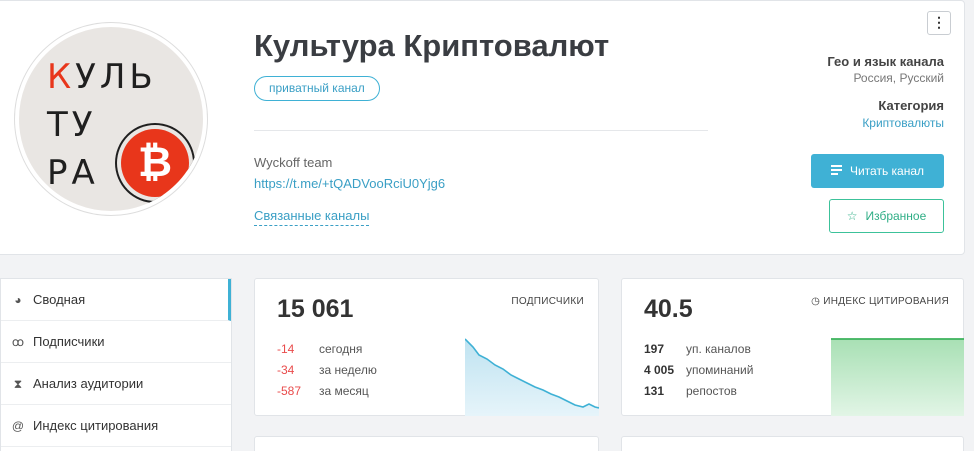 The width and height of the screenshot is (974, 451). What do you see at coordinates (293, 162) in the screenshot?
I see `channel-description: Wyckoff team` at bounding box center [293, 162].